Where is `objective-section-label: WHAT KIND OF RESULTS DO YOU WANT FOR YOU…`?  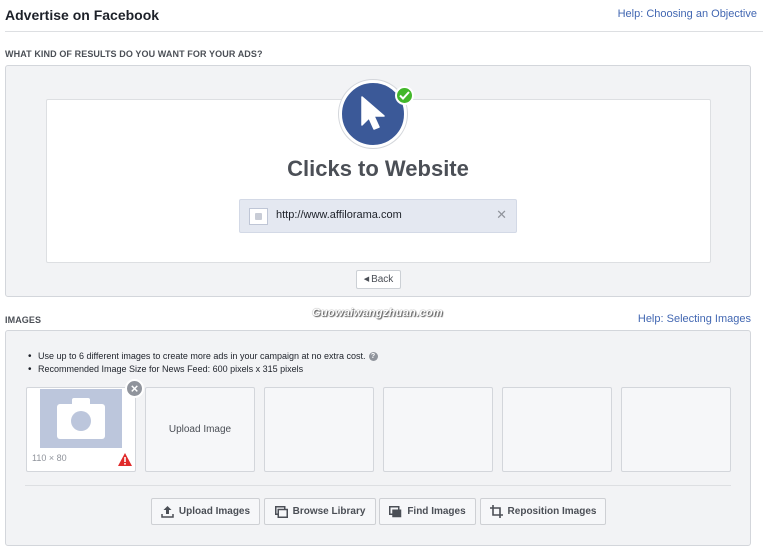 objective-section-label: WHAT KIND OF RESULTS DO YOU WANT FOR YOU… is located at coordinates (134, 54).